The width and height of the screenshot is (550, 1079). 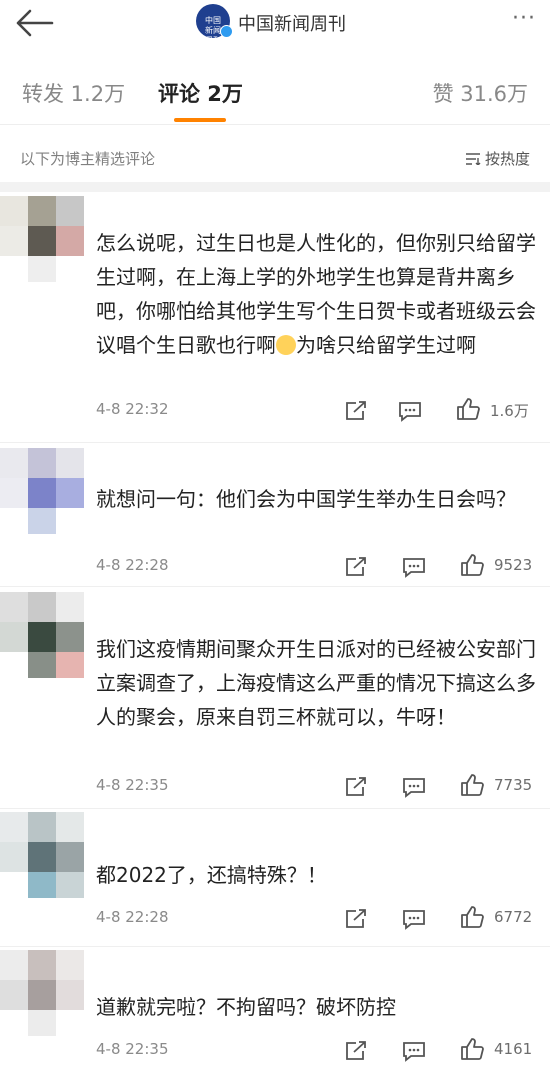 I want to click on comment-time: 4-8 22:32, so click(x=132, y=409).